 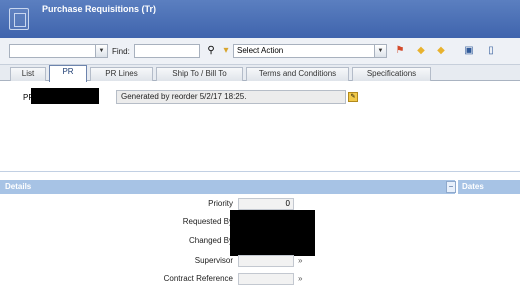 I want to click on section-divider, so click(x=260, y=171).